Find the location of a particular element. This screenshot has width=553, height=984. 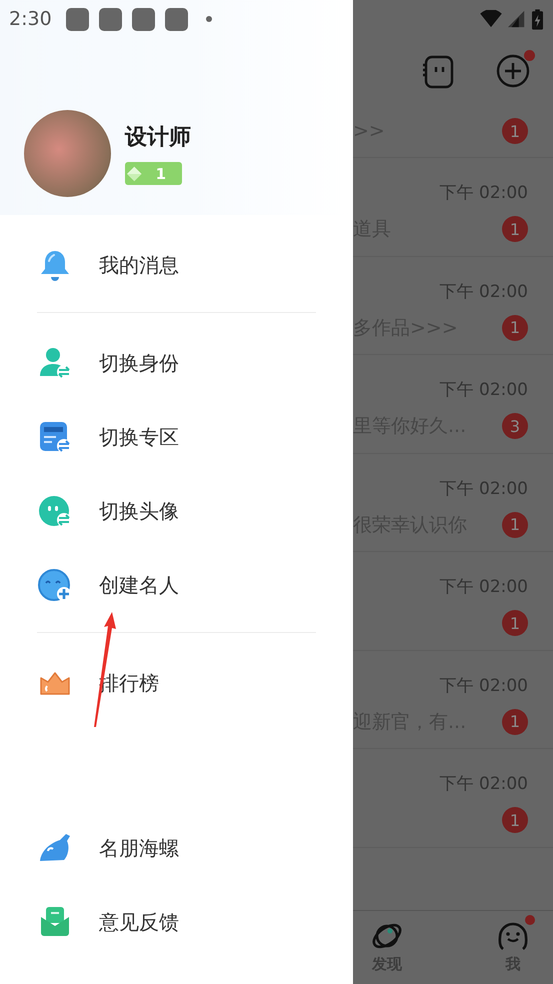

robot-face-icon is located at coordinates (439, 71).